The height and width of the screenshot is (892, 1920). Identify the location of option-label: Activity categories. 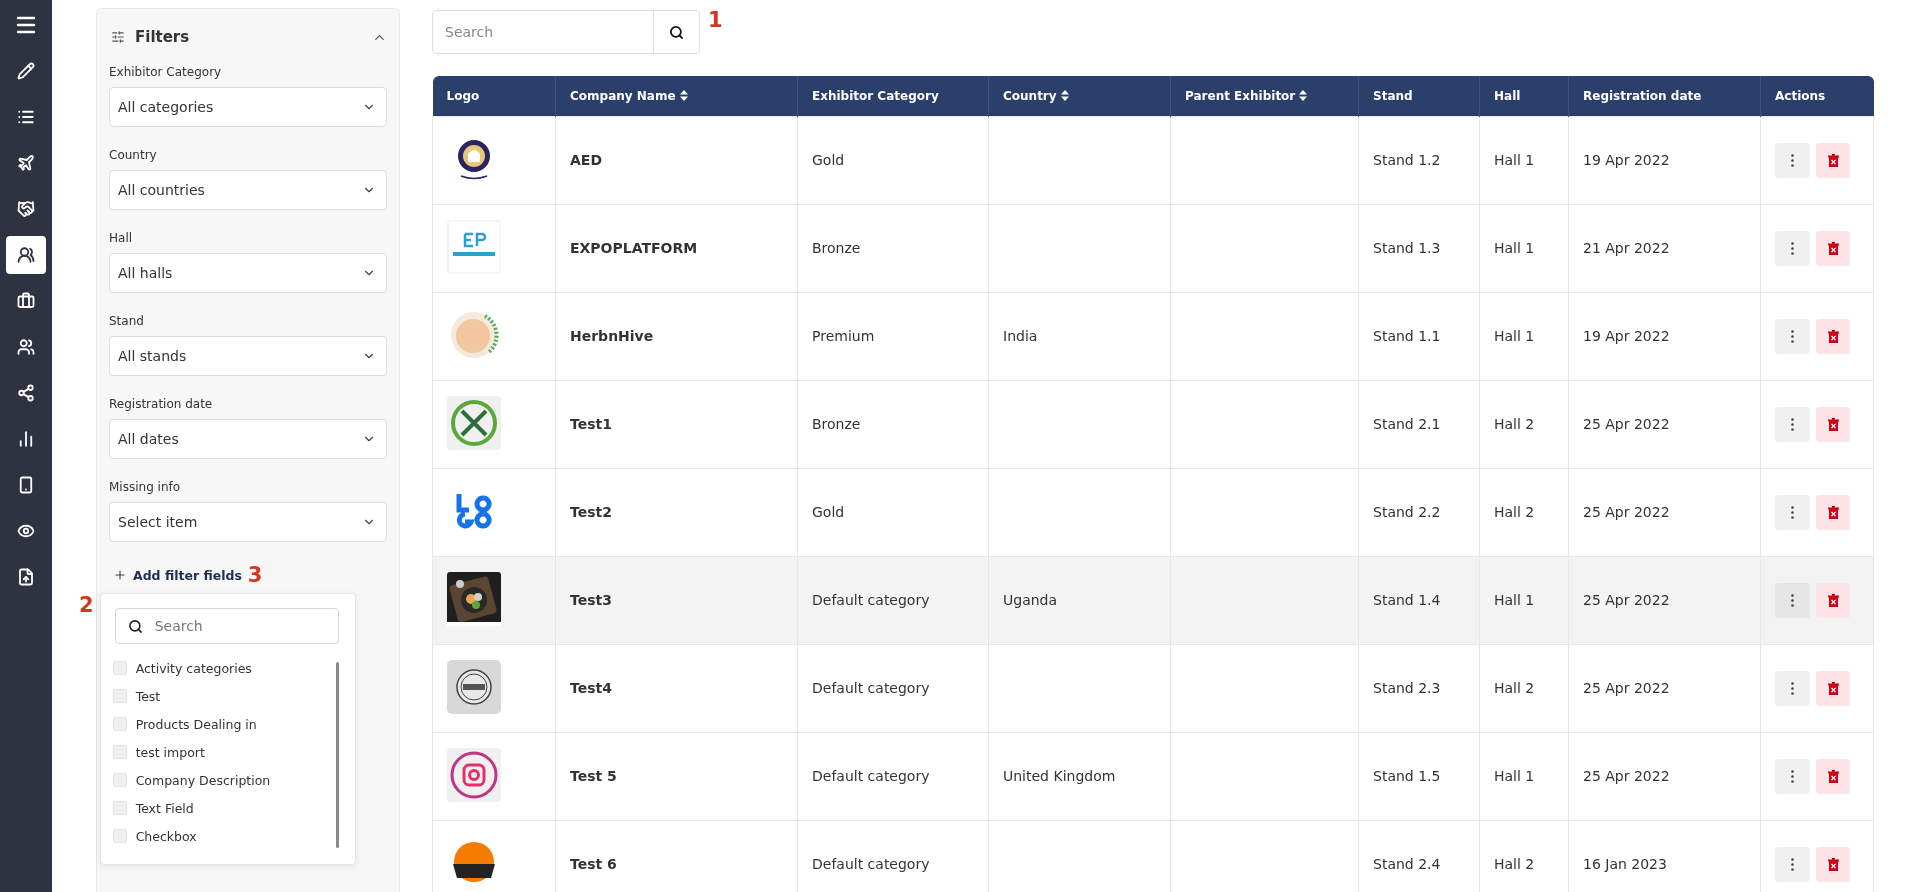
(193, 668).